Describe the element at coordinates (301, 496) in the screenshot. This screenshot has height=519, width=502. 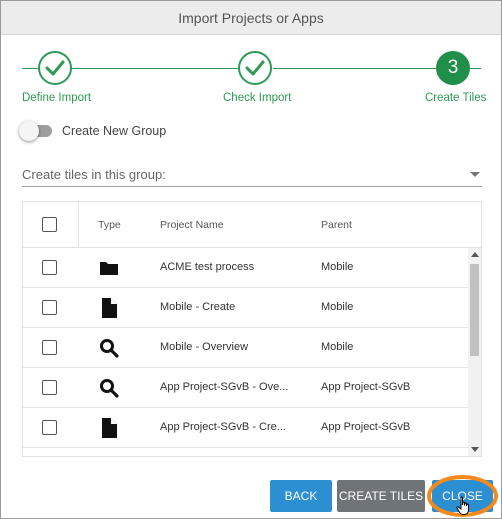
I see `back-button: BACK` at that location.